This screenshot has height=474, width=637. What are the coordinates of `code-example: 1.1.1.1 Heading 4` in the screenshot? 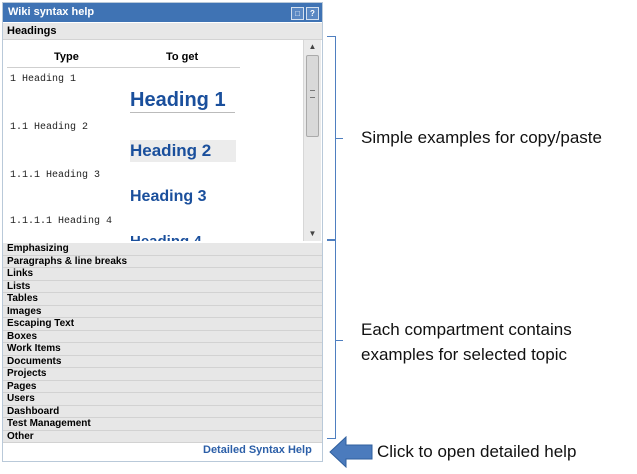 It's located at (61, 221).